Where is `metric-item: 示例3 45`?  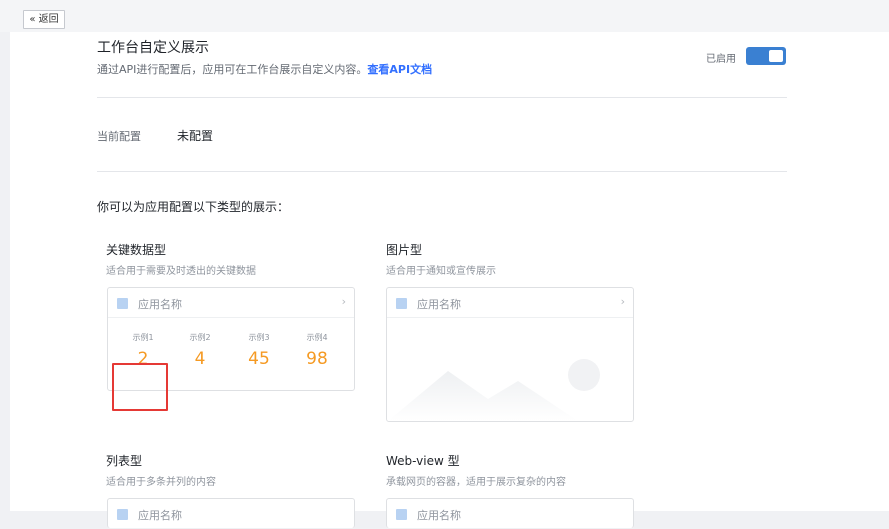
metric-item: 示例3 45 is located at coordinates (259, 350).